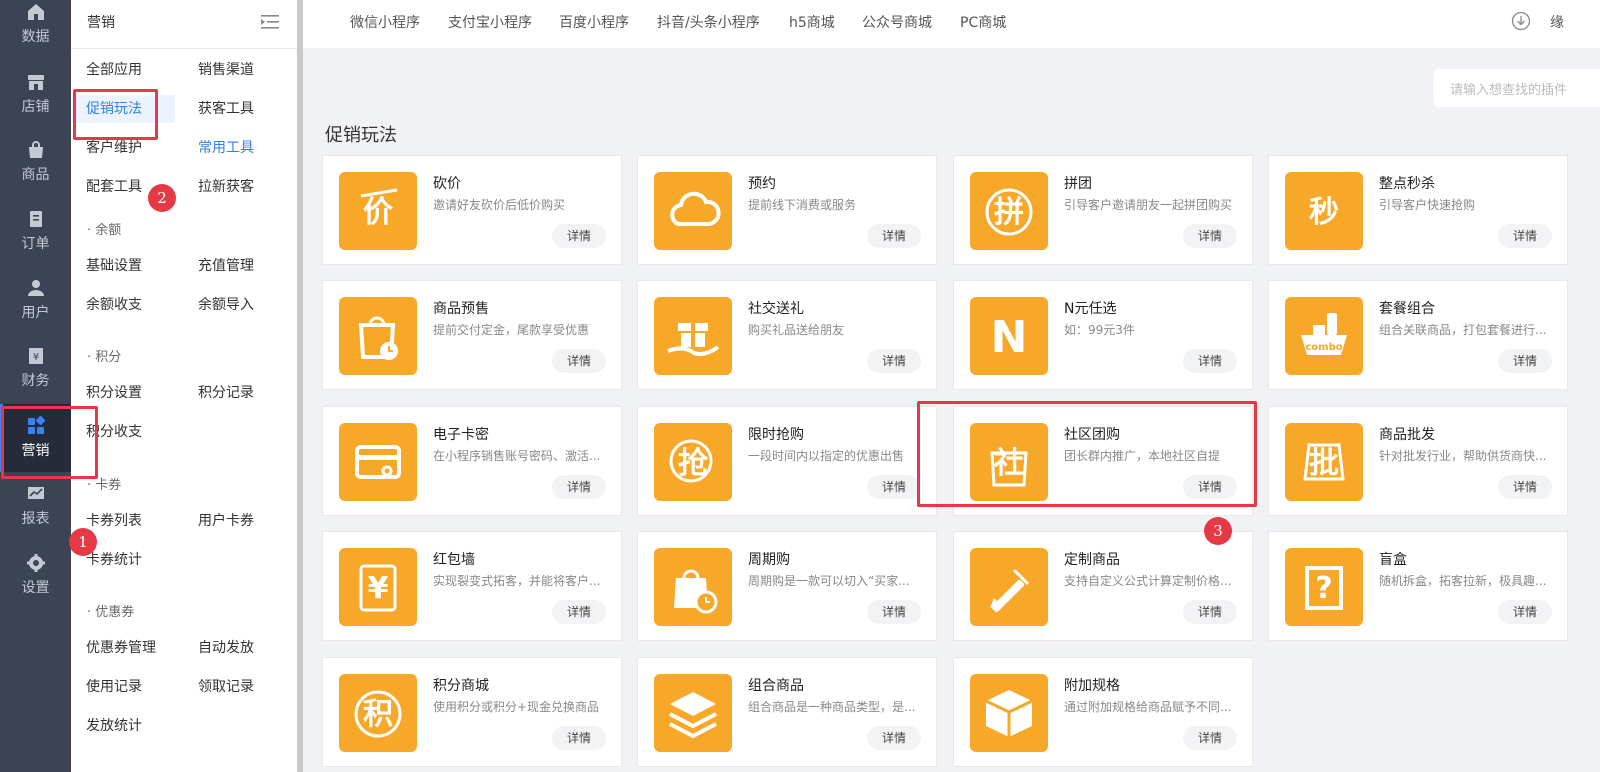 This screenshot has height=772, width=1600. Describe the element at coordinates (226, 187) in the screenshot. I see `submenu-item-new-customers: 拉新获客` at that location.